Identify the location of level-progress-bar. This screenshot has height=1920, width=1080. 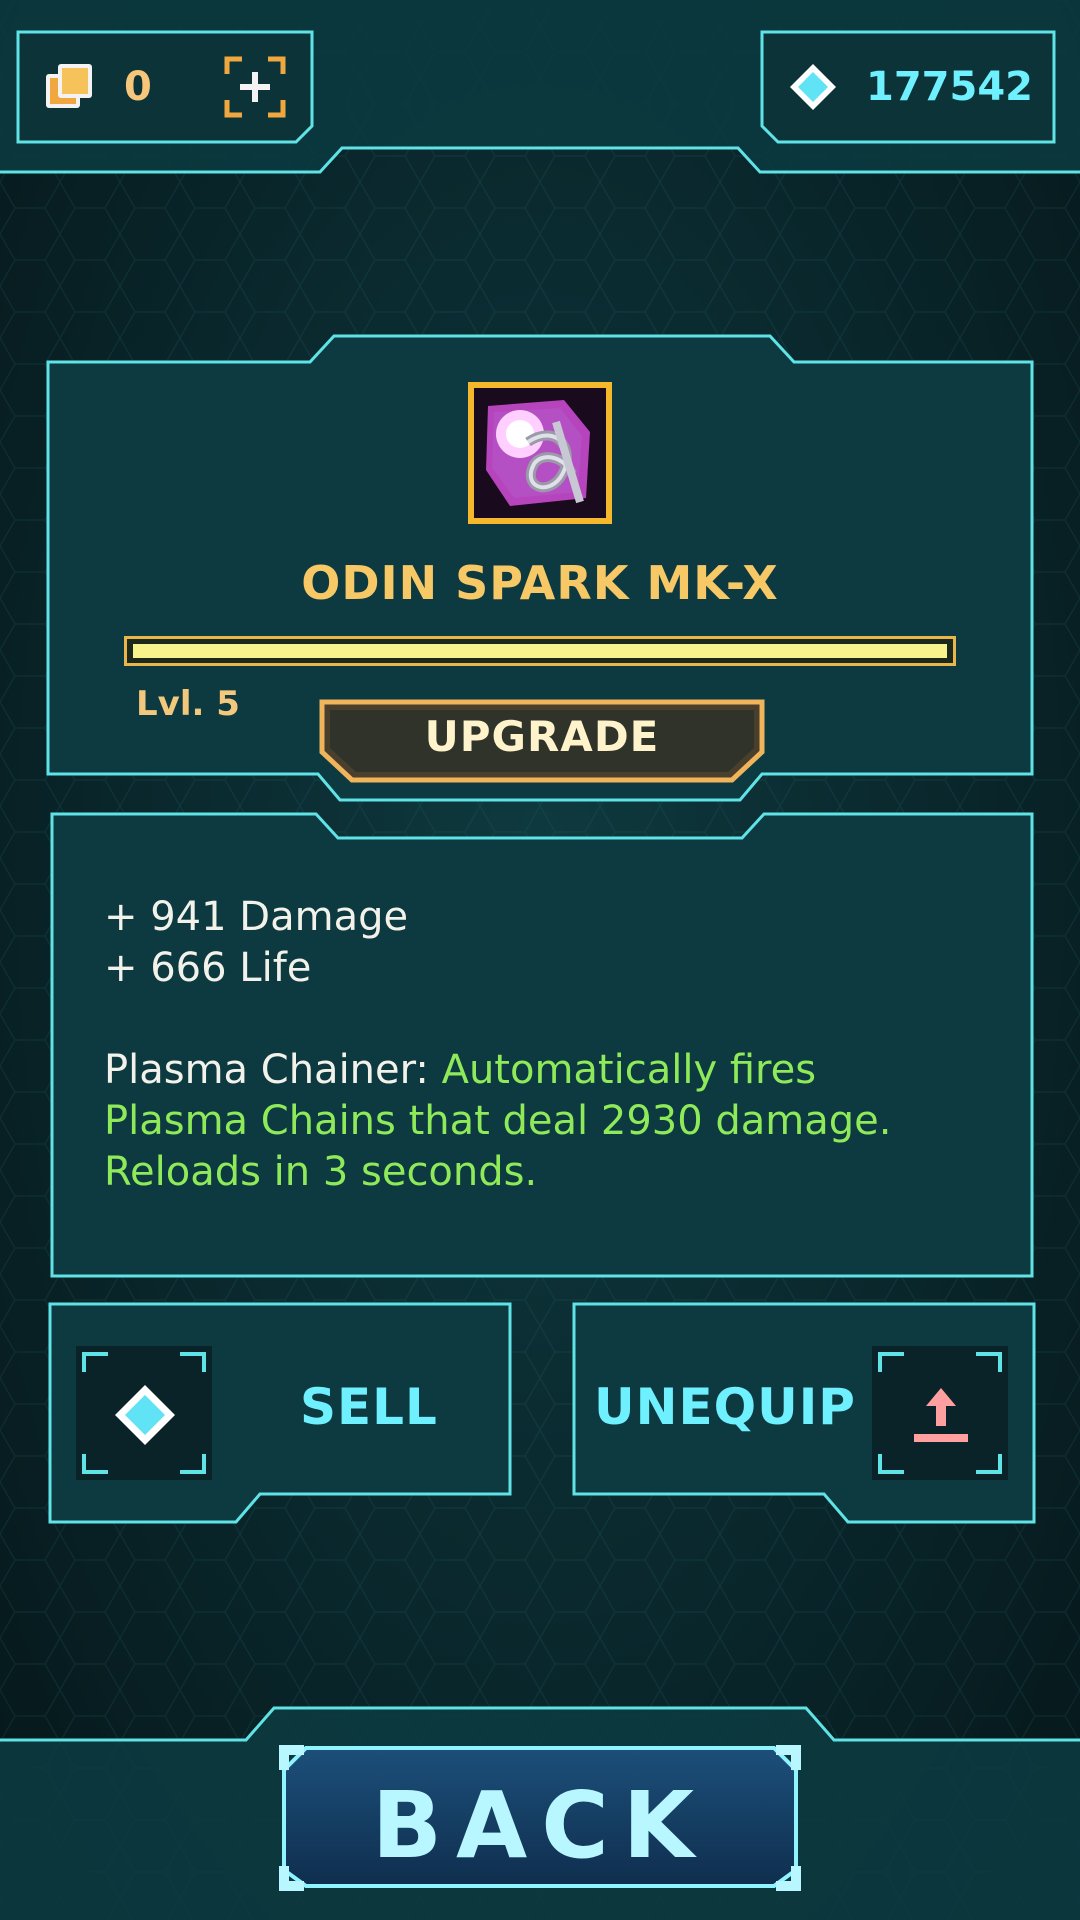
(540, 651).